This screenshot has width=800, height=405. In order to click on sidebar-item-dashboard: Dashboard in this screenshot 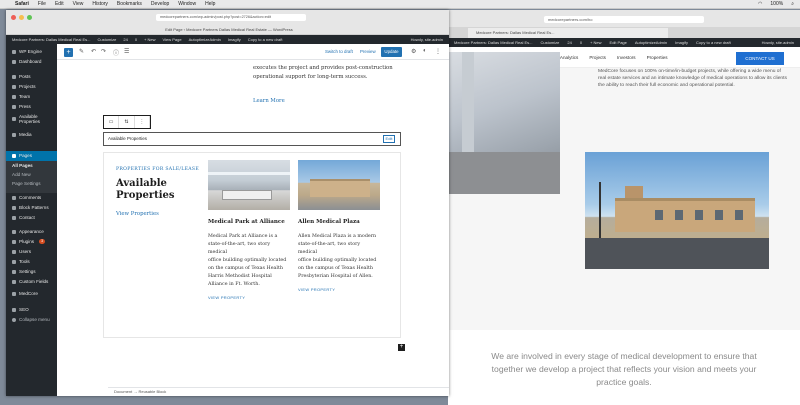, I will do `click(26, 61)`.